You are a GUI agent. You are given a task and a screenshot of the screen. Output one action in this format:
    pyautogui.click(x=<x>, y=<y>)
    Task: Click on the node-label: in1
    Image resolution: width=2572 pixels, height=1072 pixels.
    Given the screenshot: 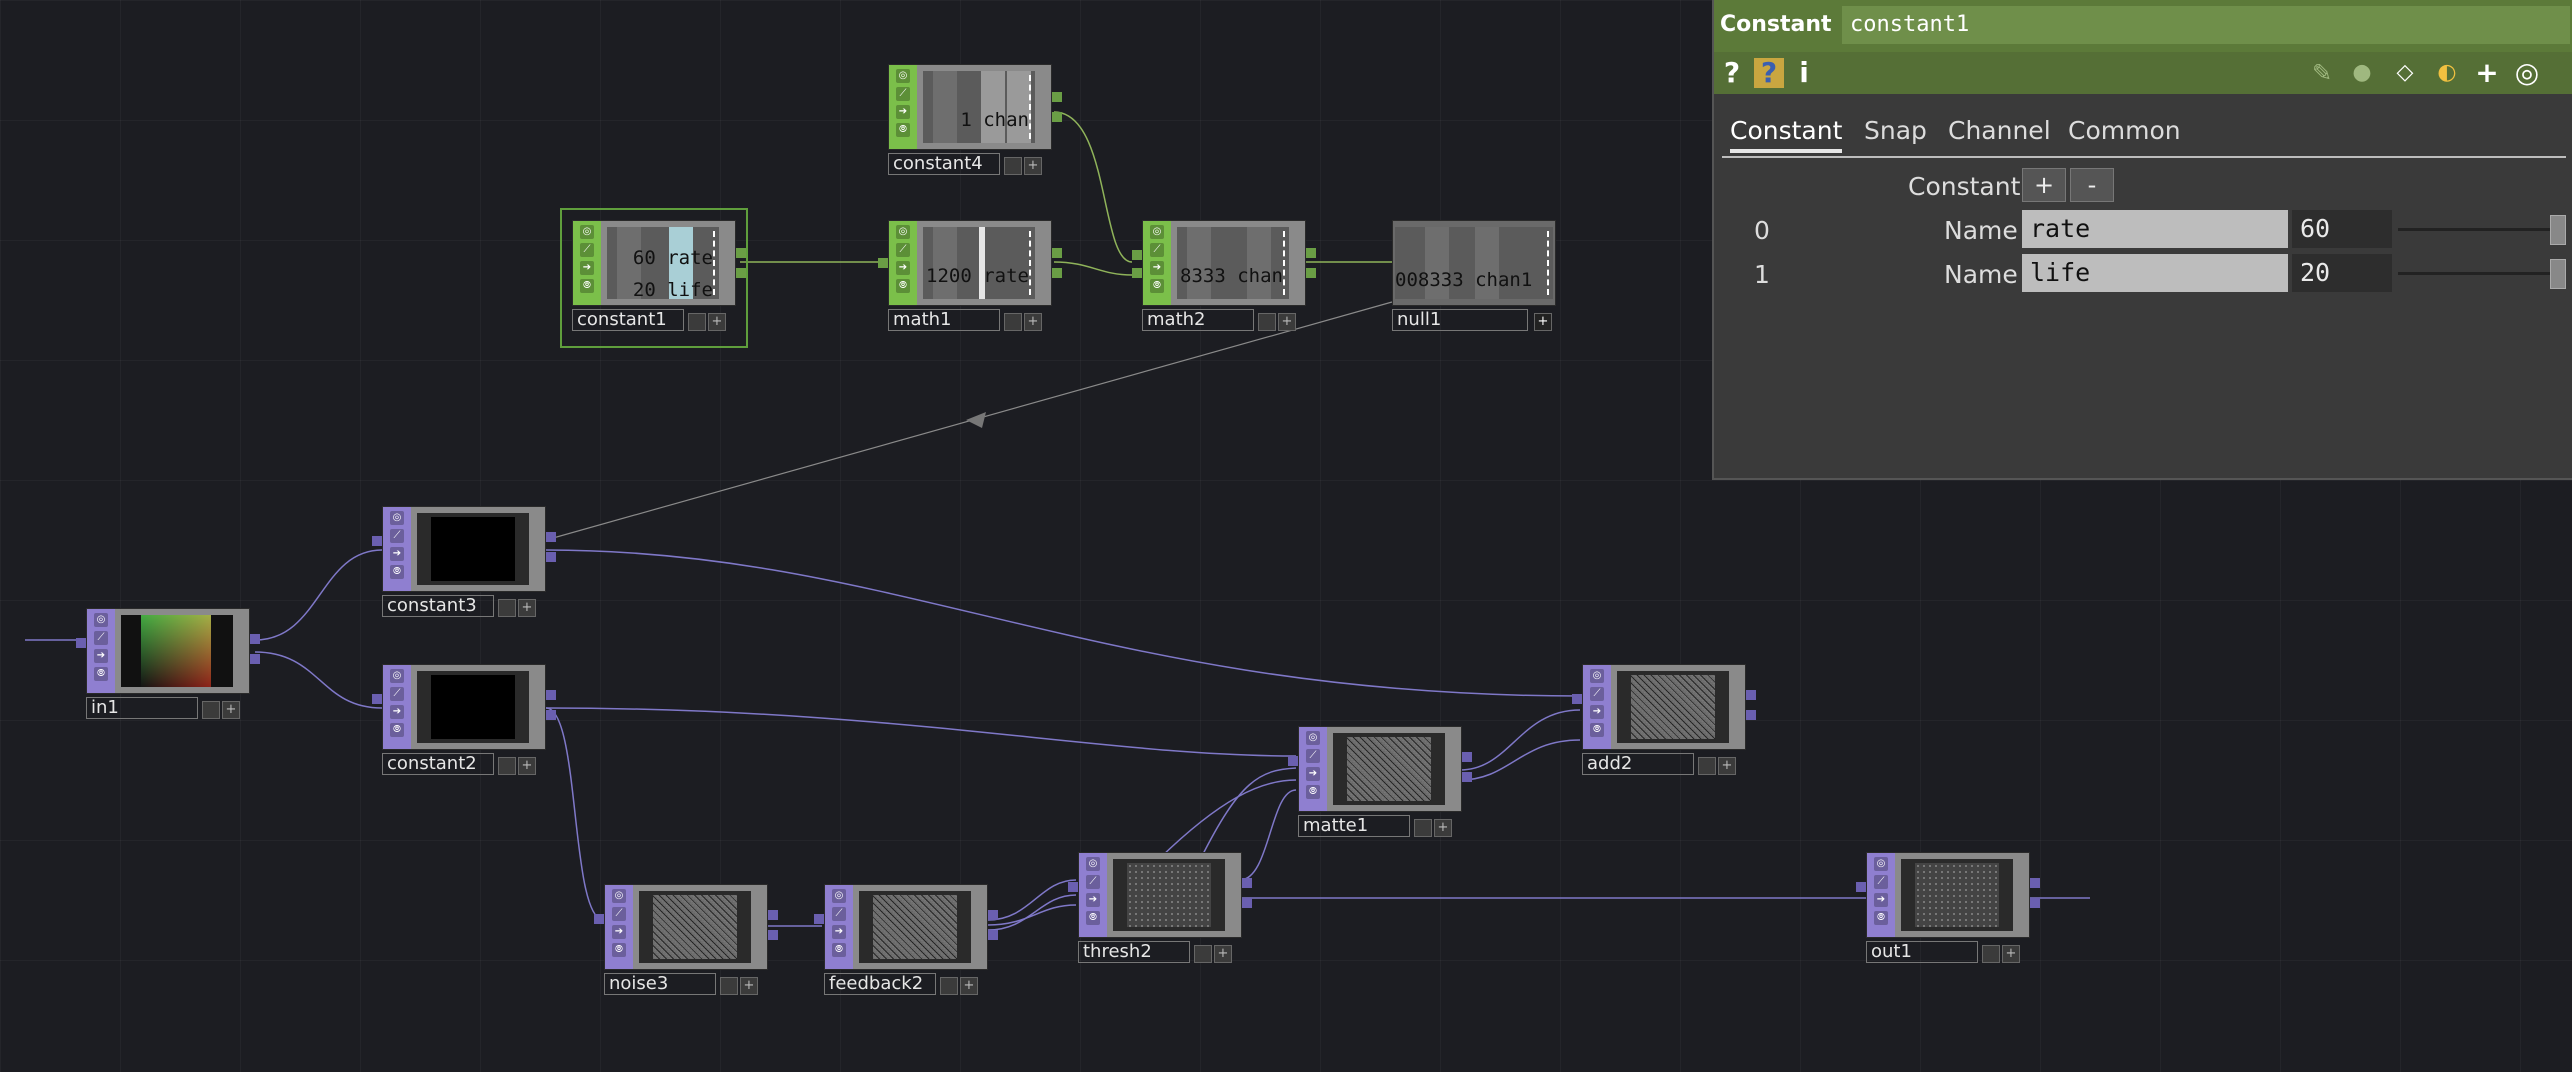 What is the action you would take?
    pyautogui.click(x=142, y=708)
    